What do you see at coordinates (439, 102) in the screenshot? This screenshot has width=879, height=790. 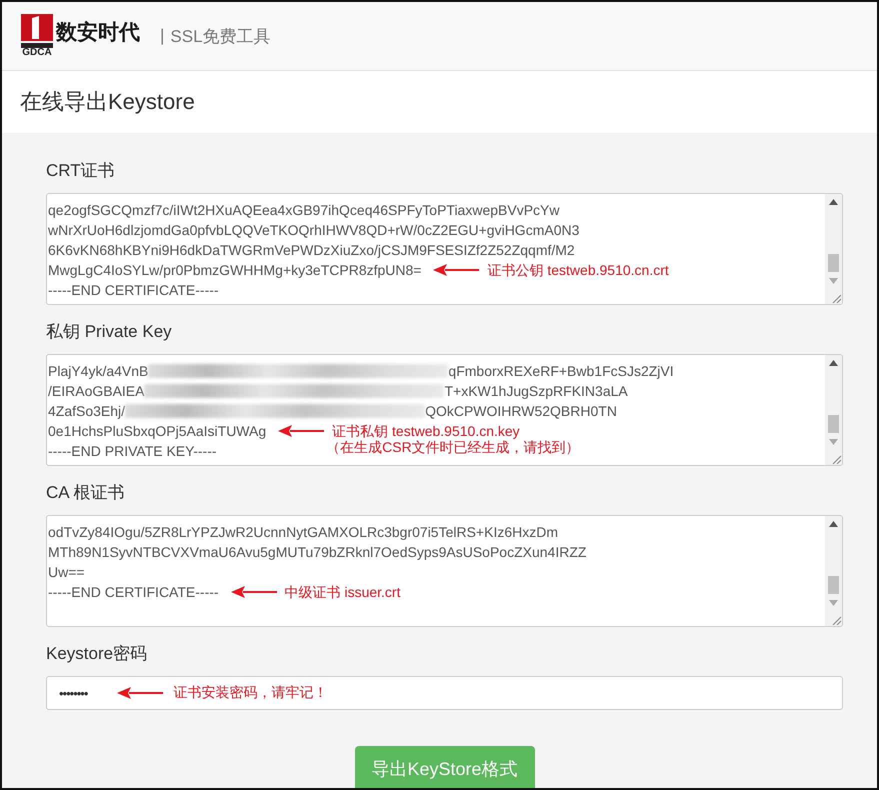 I see `page-title: 在线导出Keystore` at bounding box center [439, 102].